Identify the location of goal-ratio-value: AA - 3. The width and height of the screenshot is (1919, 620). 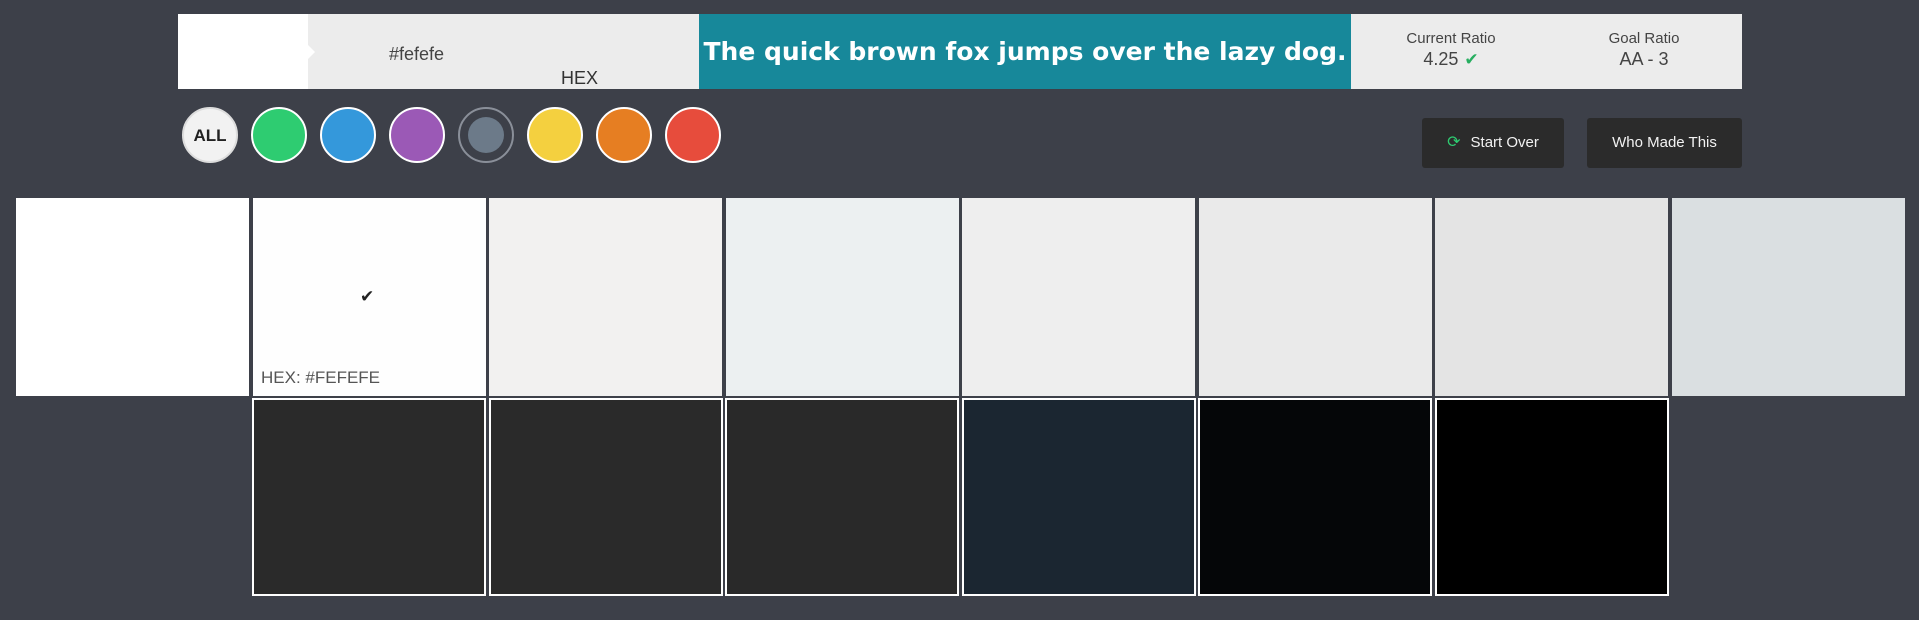
(1644, 59).